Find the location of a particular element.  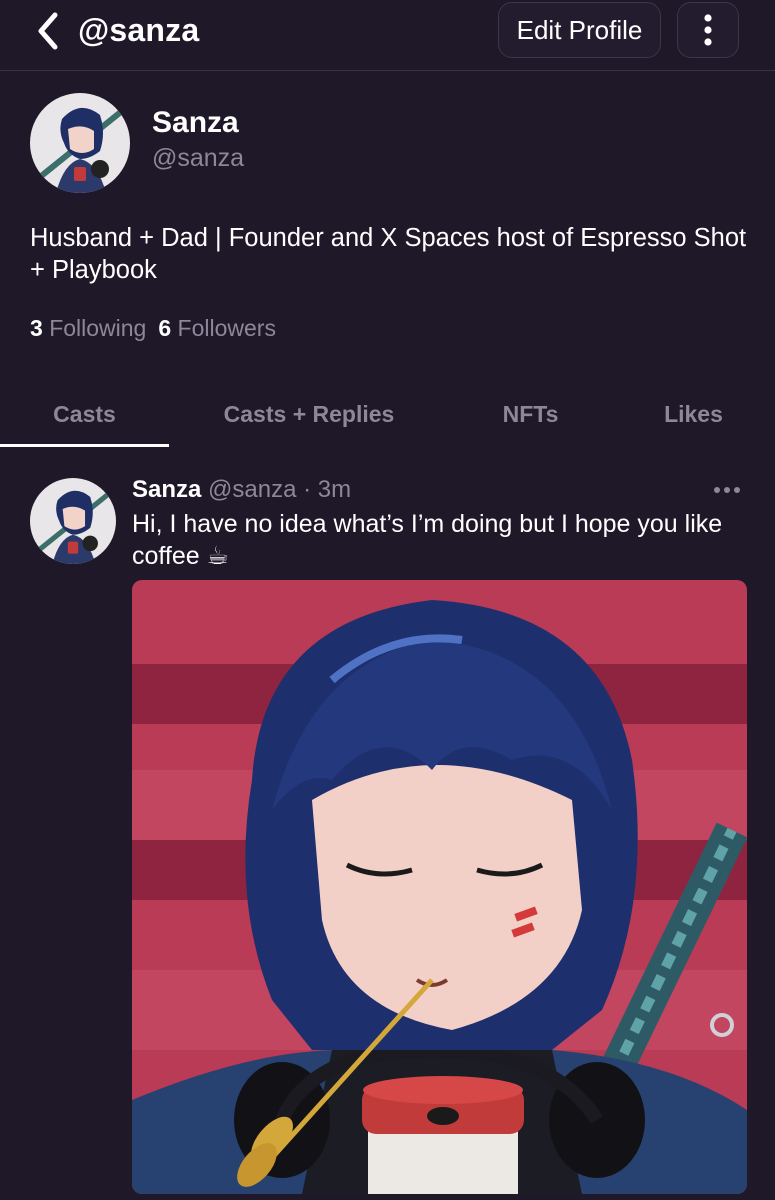

horizontal-dots-icon is located at coordinates (727, 490).